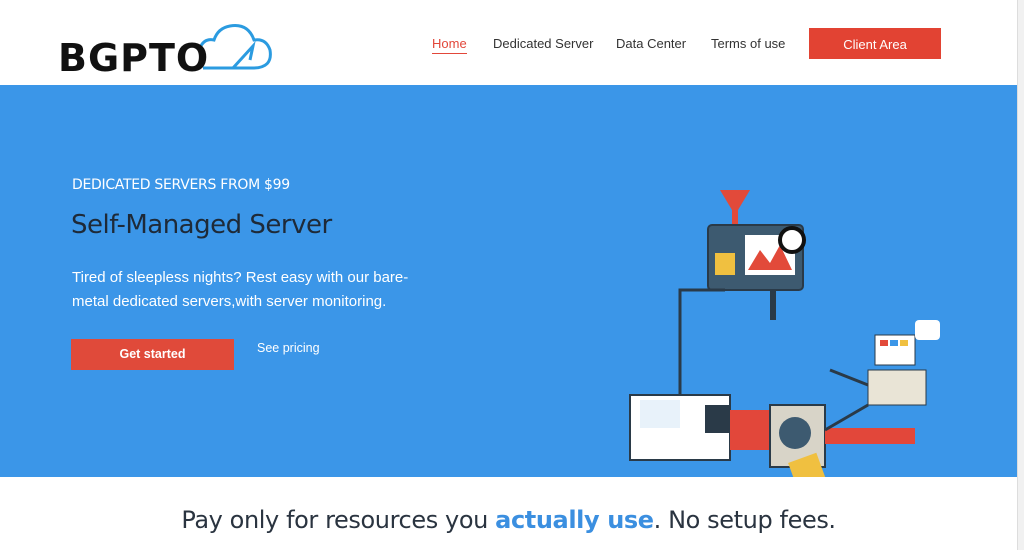  What do you see at coordinates (744, 520) in the screenshot?
I see `tagline-text-end: . No setup fees.` at bounding box center [744, 520].